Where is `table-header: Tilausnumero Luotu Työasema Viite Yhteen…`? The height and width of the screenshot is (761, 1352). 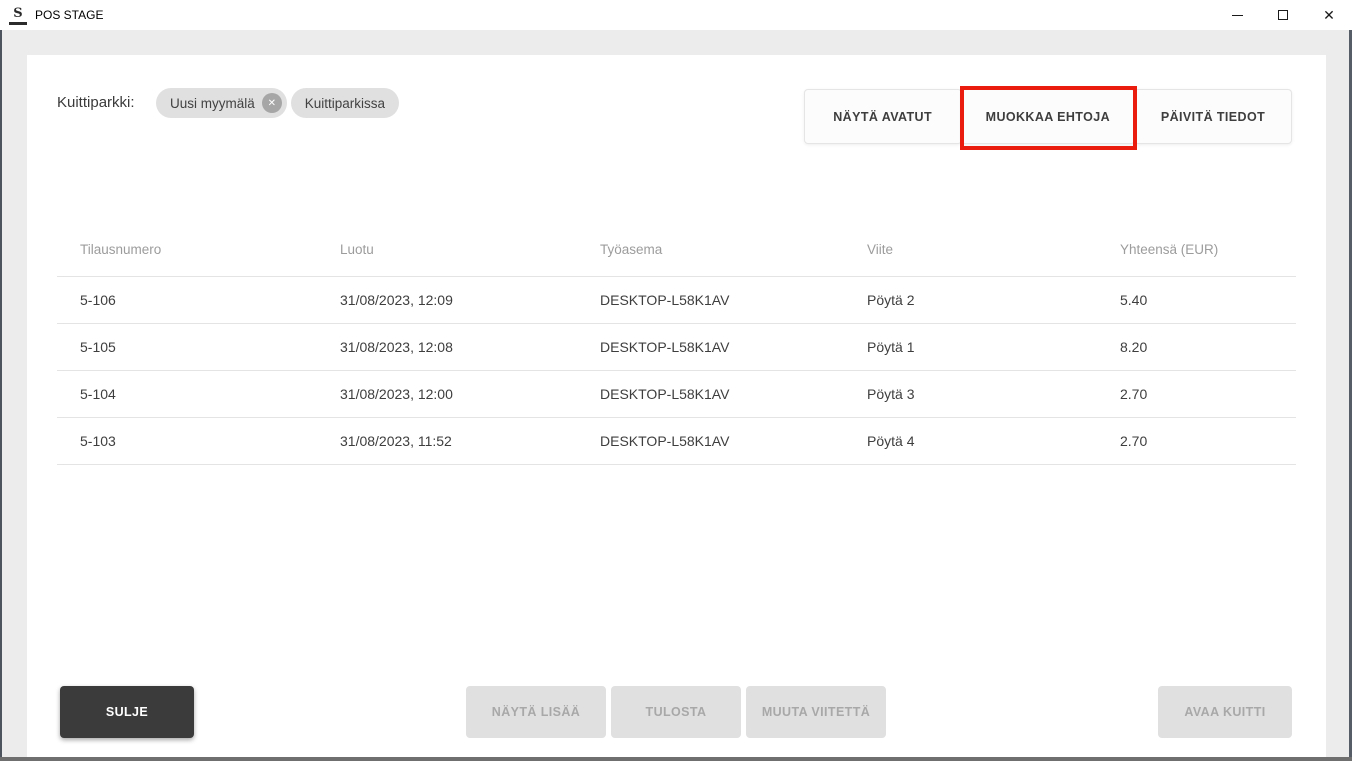 table-header: Tilausnumero Luotu Työasema Viite Yhteen… is located at coordinates (676, 250).